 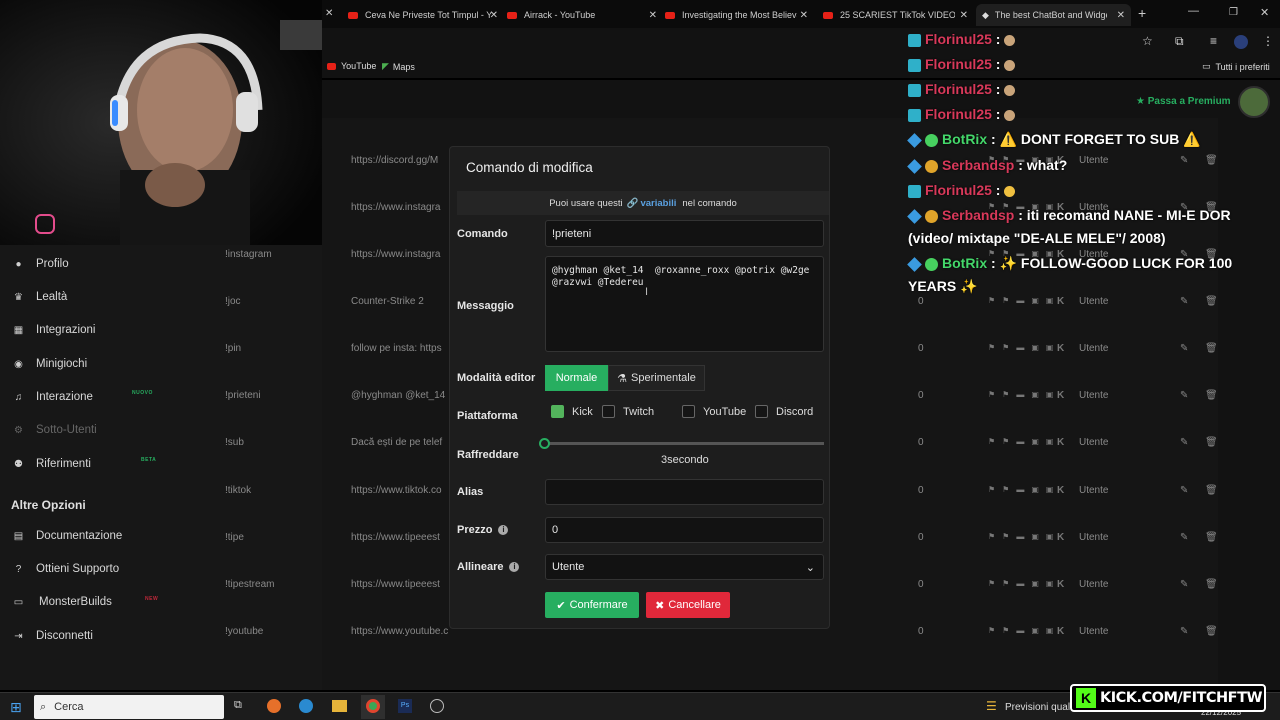 I want to click on sidebar-item-integrazioni: ▦ Integrazioni, so click(x=54, y=330).